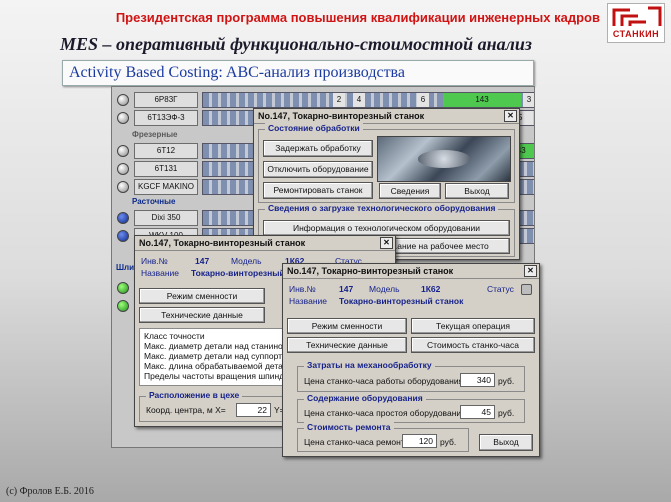 The image size is (671, 502). I want to click on idle-cost-field: 45, so click(477, 412).